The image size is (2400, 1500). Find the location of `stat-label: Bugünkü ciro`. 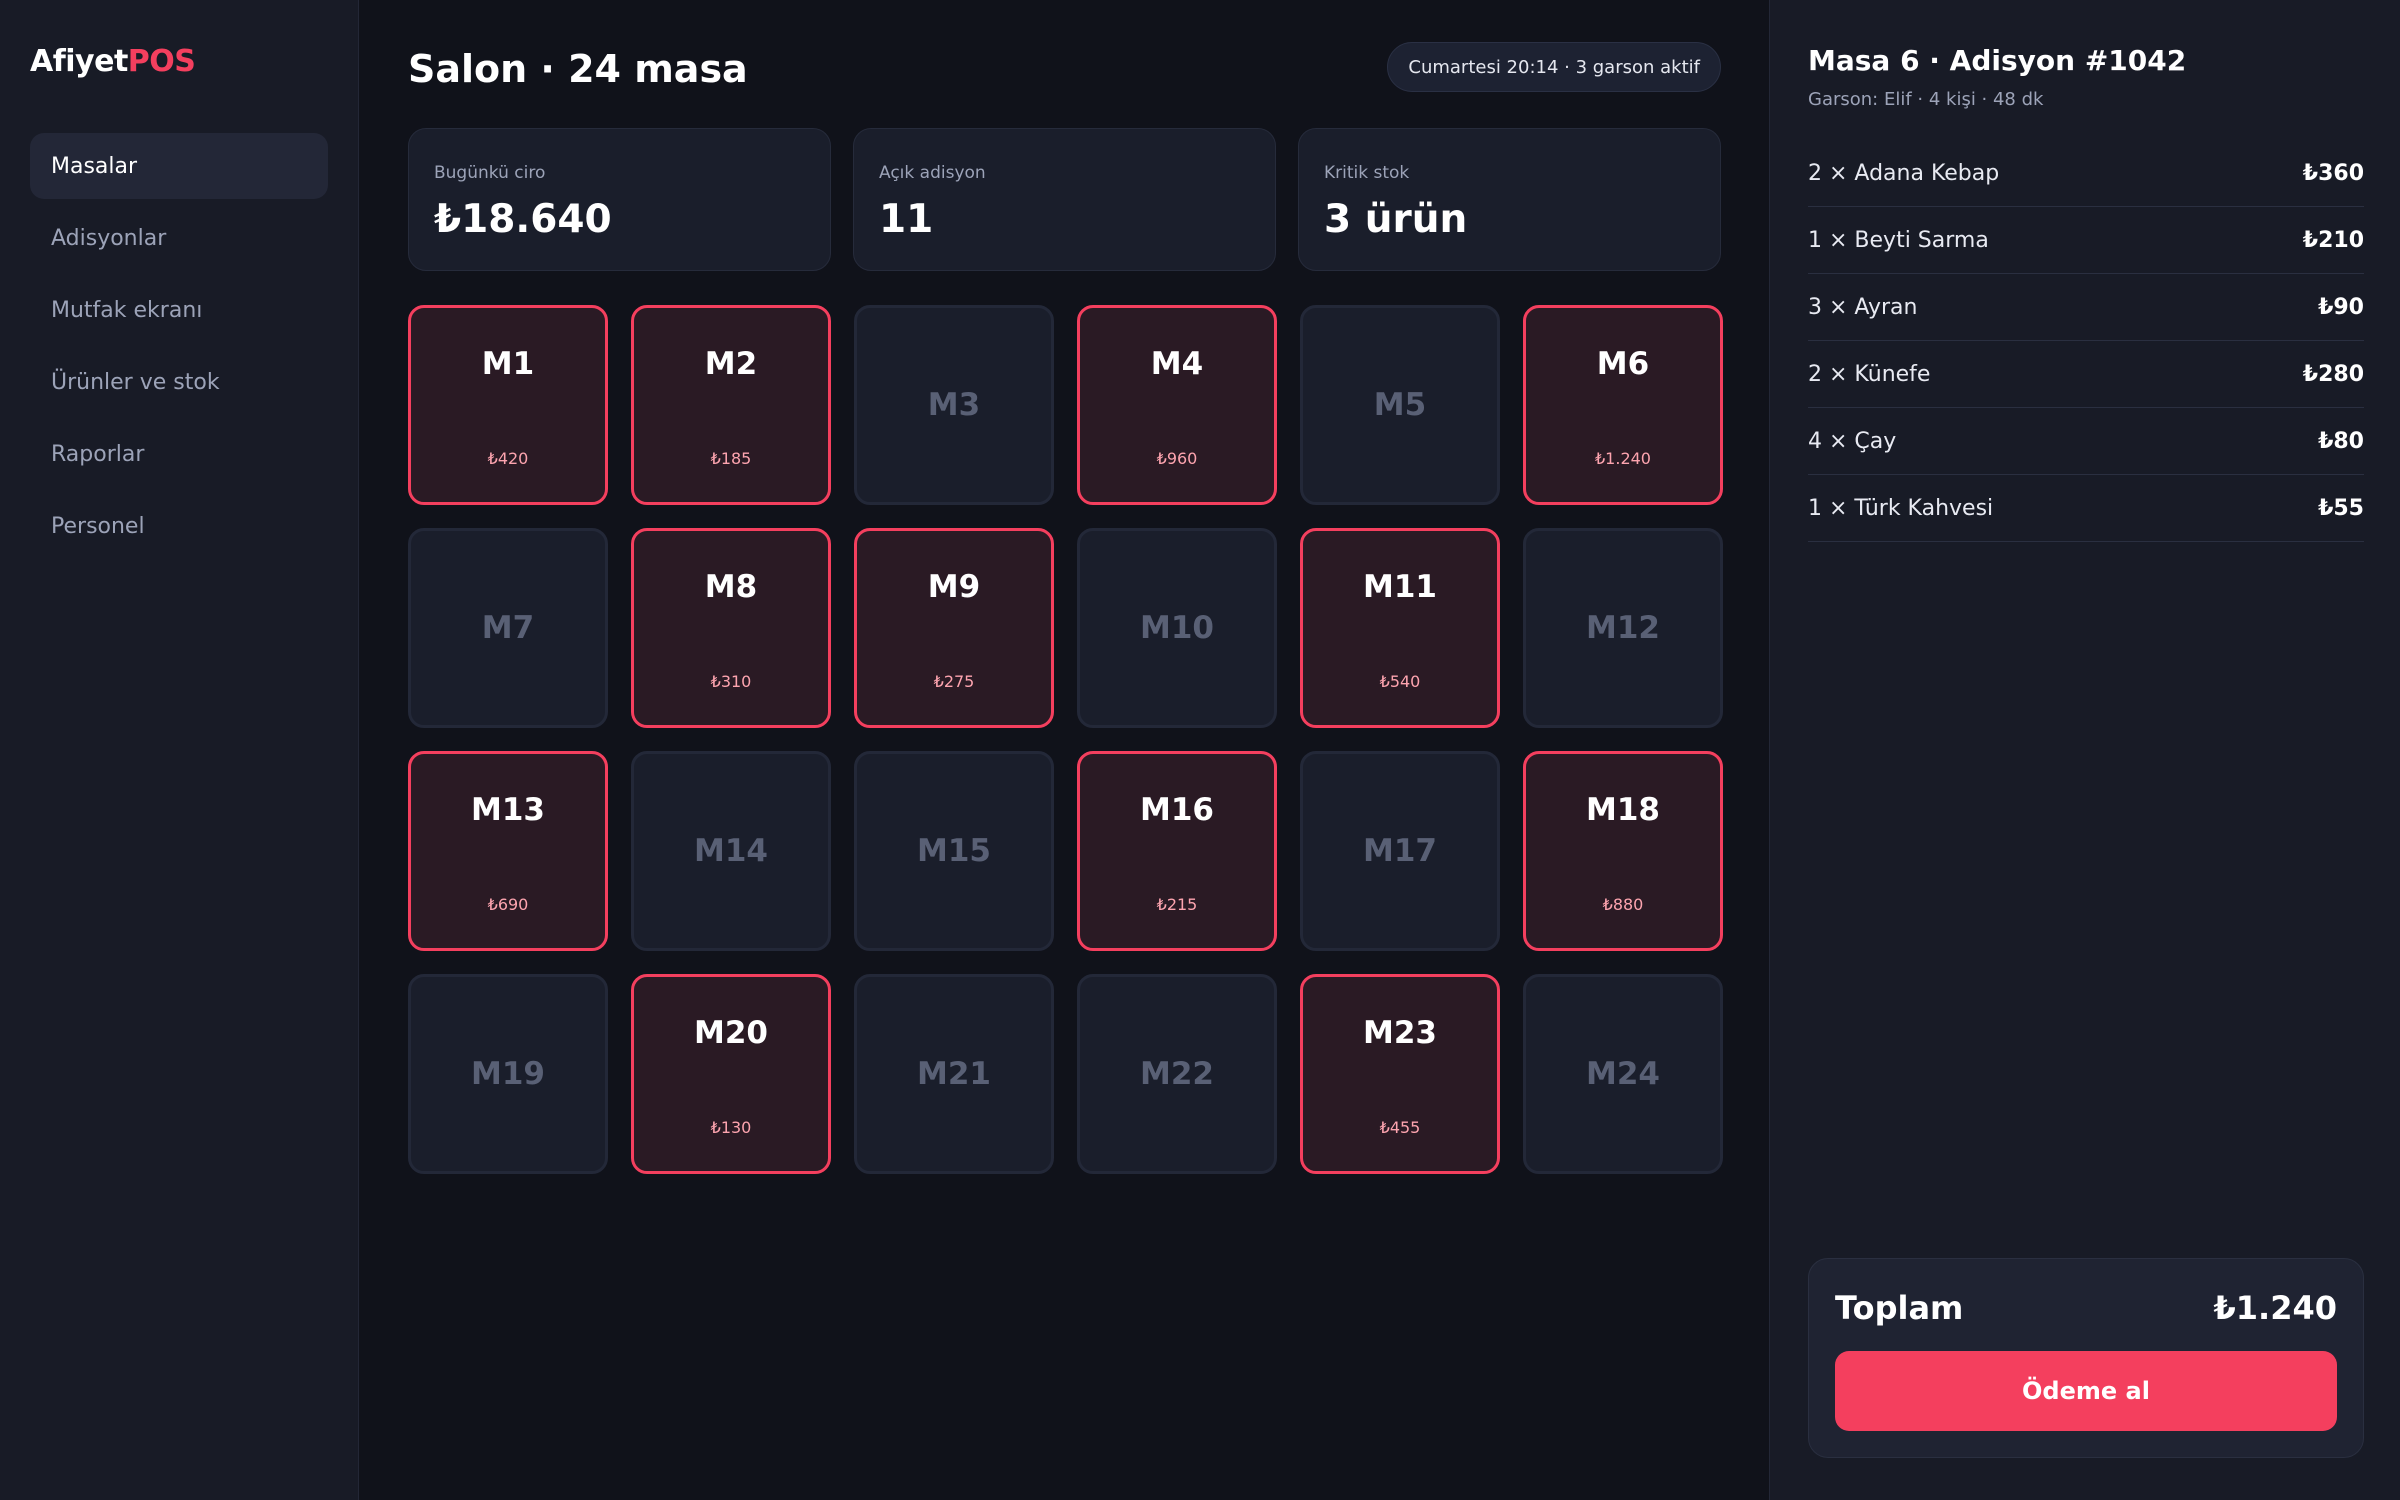

stat-label: Bugünkü ciro is located at coordinates (490, 173).